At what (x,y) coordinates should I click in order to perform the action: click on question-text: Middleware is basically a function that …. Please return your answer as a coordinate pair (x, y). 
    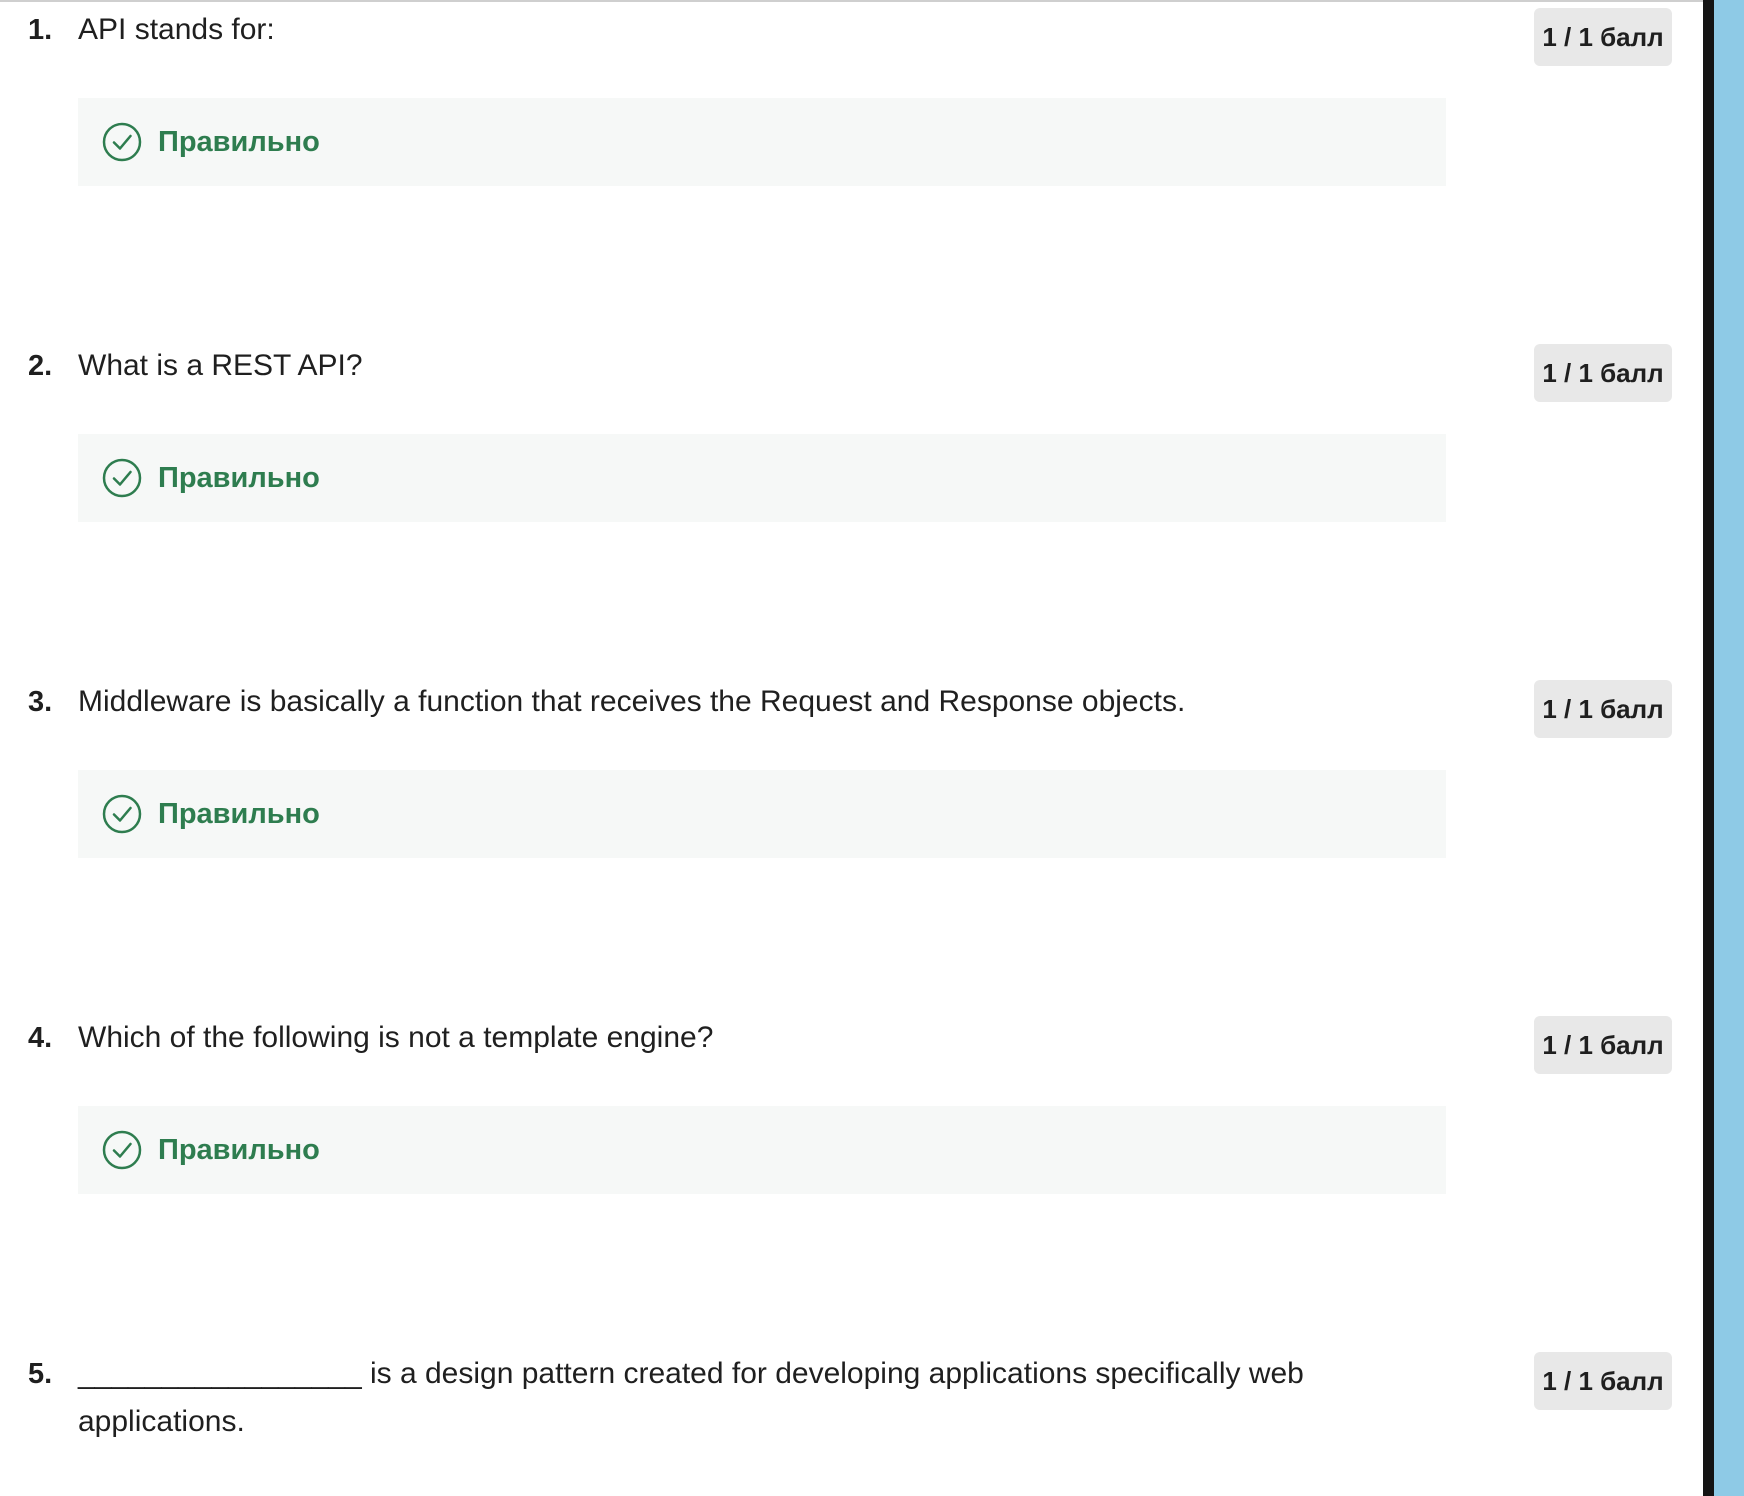
    Looking at the image, I should click on (632, 701).